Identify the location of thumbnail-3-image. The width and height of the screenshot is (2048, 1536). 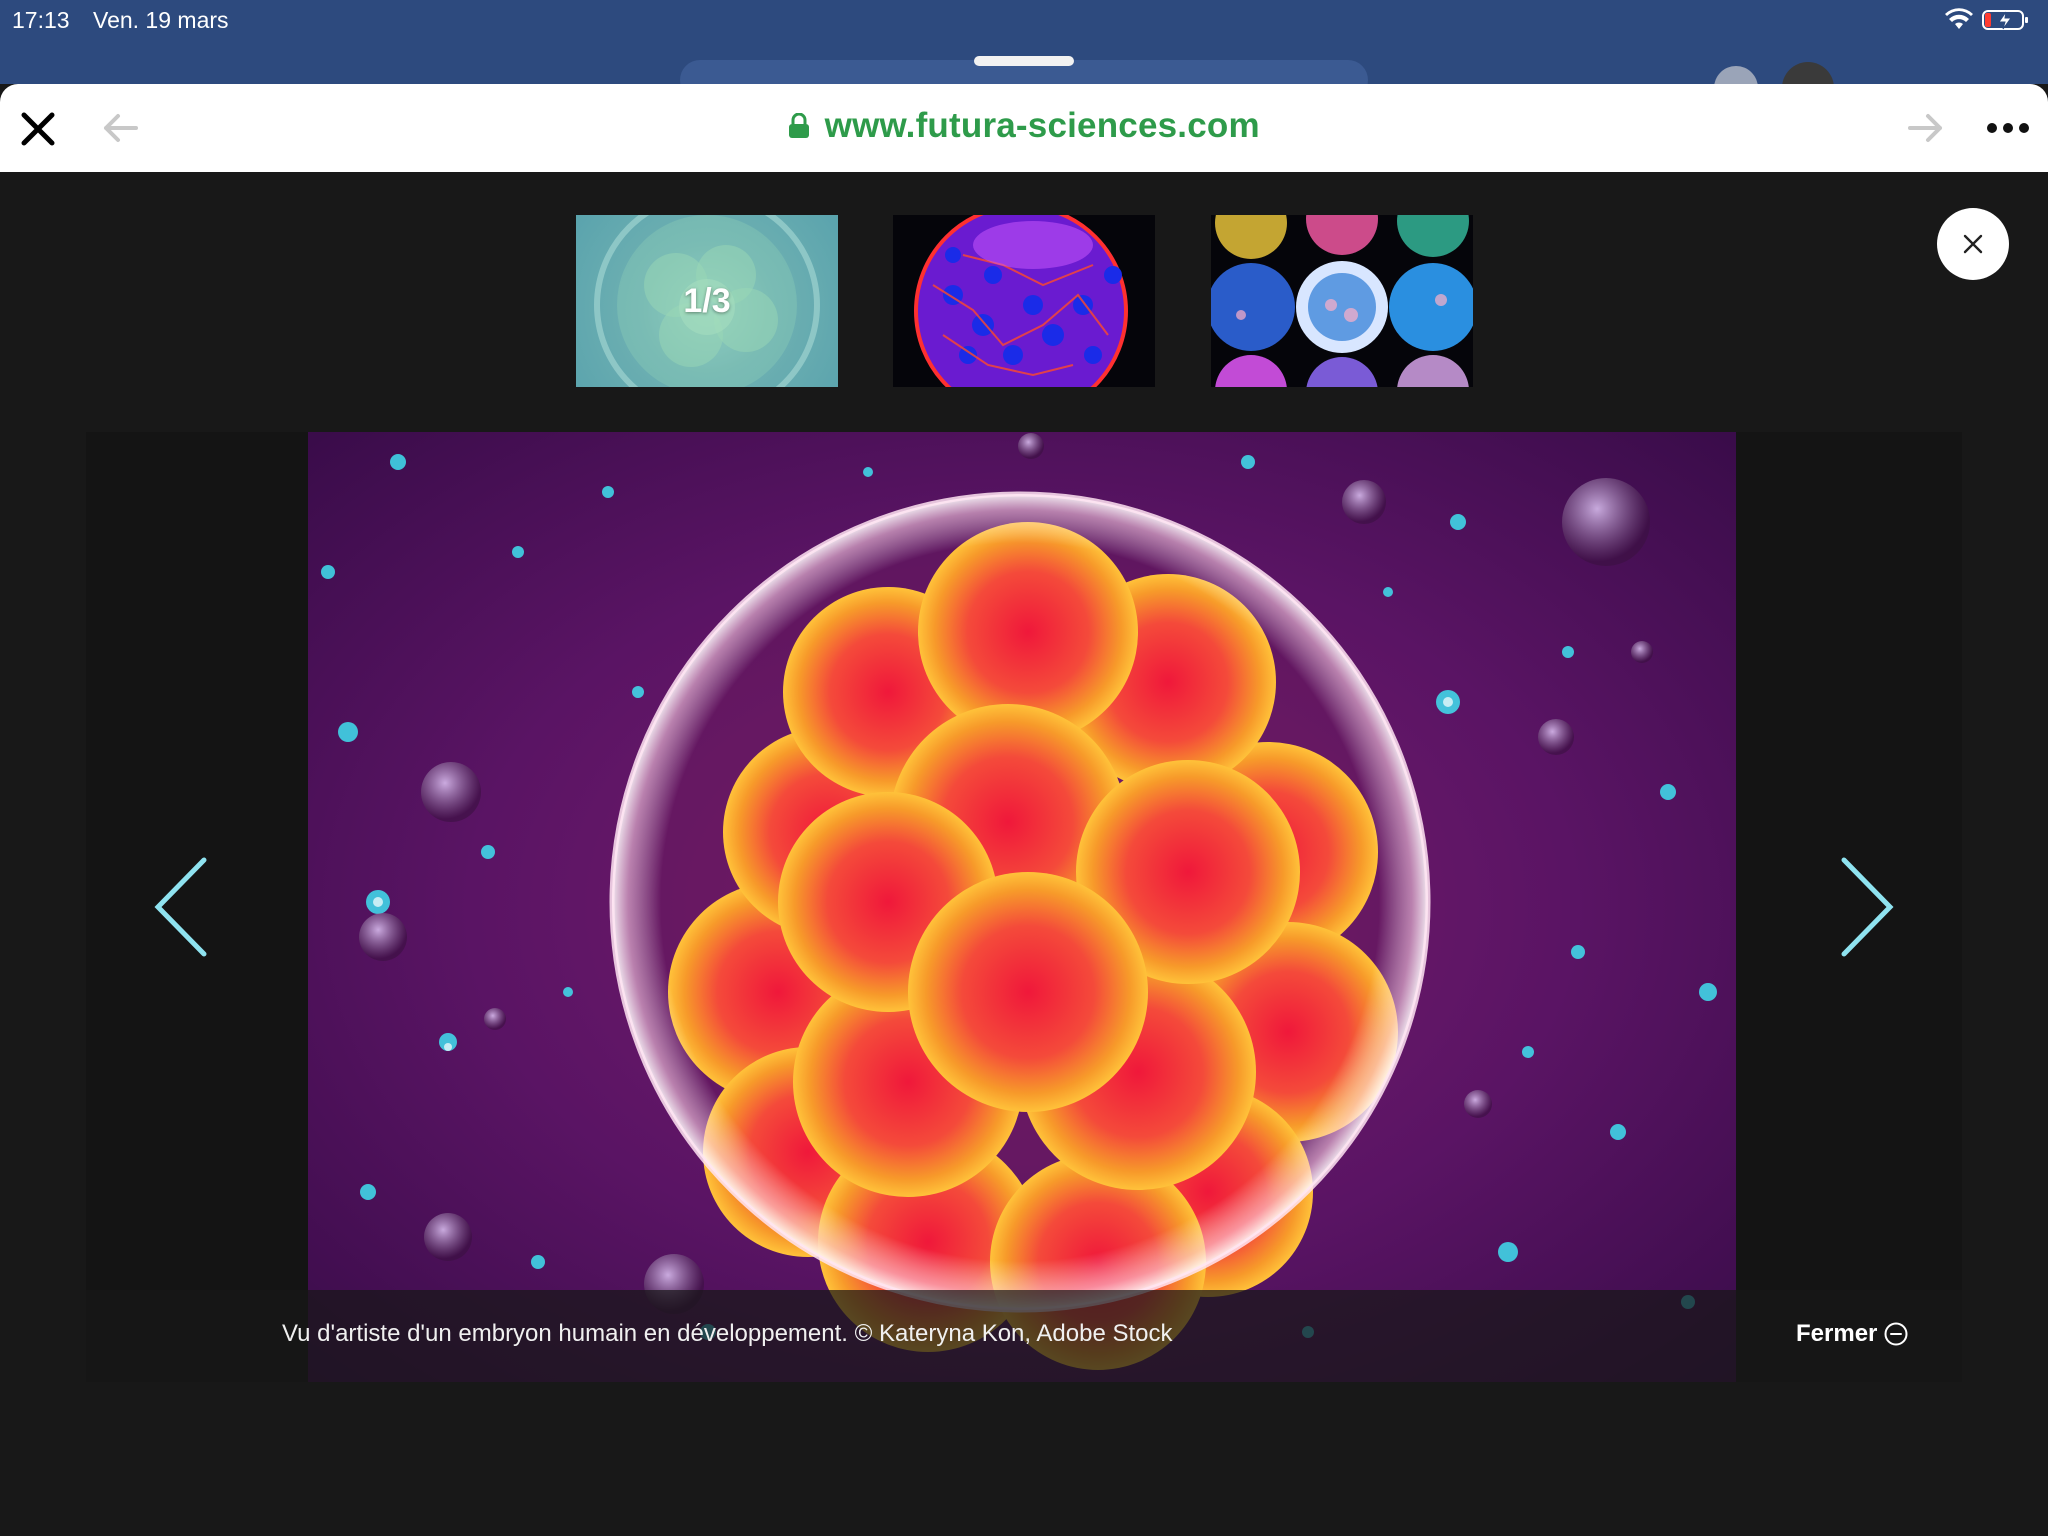
(1342, 301).